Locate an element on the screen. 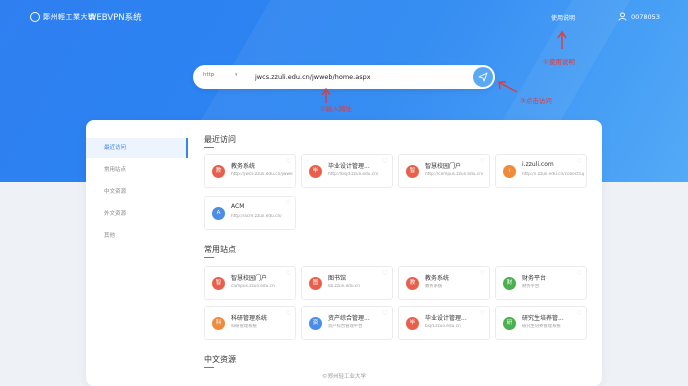 This screenshot has height=386, width=688. university-logo: 鄭州輕工業大學 is located at coordinates (63, 17).